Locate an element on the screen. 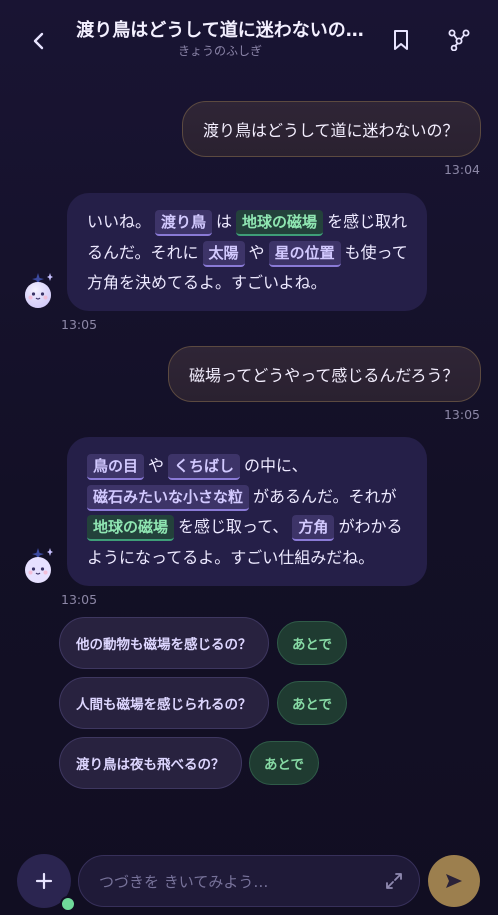  keyword-chip: 磁石みたいな小さな粒 is located at coordinates (168, 497).